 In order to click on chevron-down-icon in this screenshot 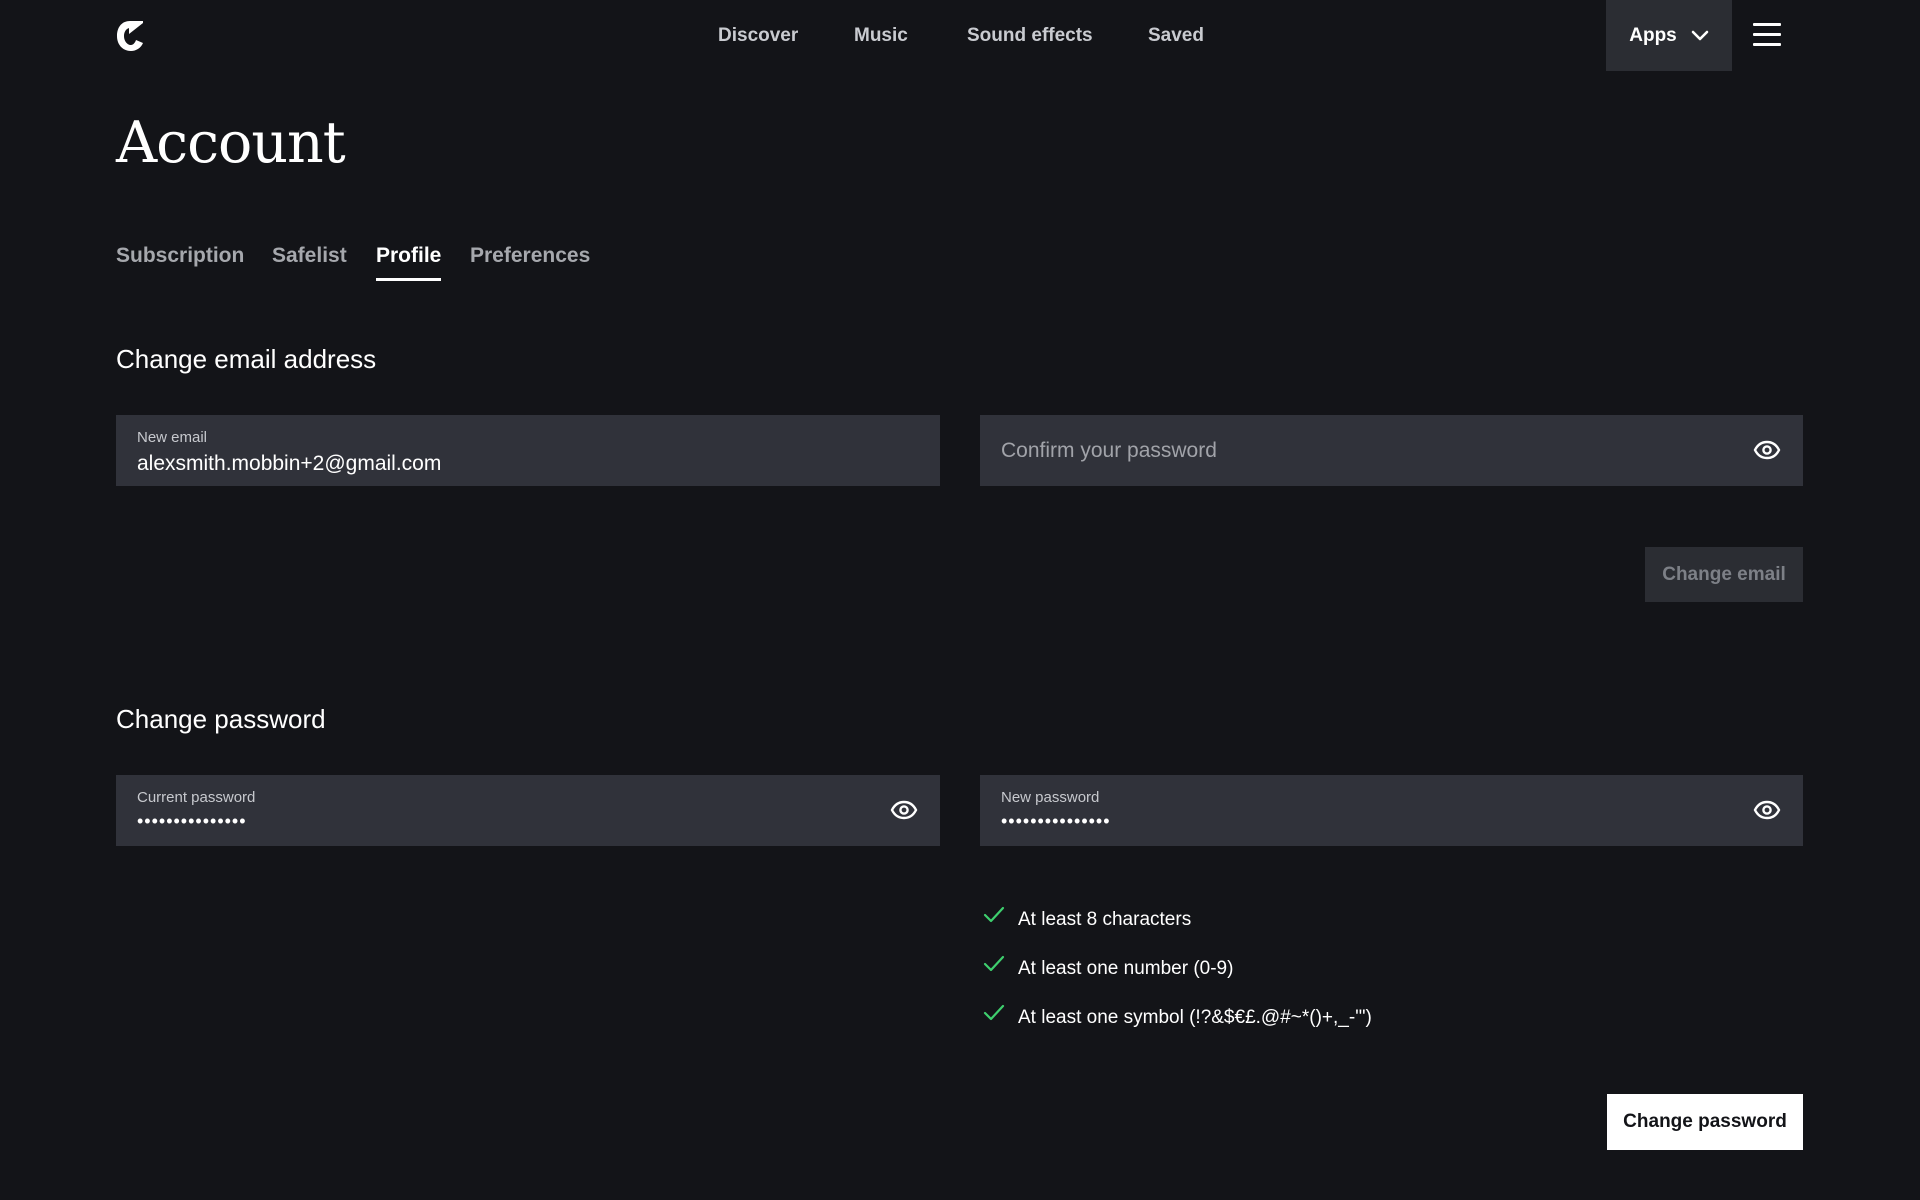, I will do `click(1700, 35)`.